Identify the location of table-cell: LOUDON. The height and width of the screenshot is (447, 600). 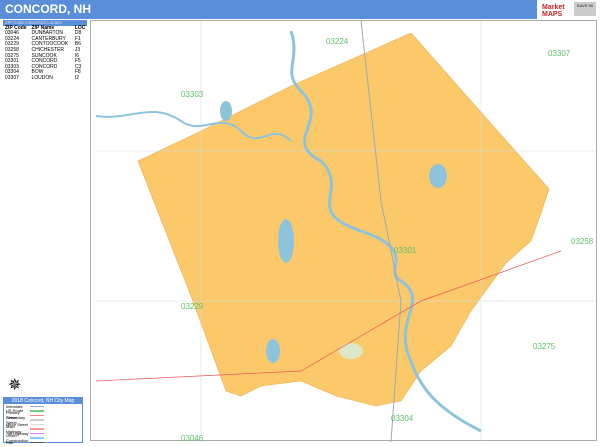
(42, 77).